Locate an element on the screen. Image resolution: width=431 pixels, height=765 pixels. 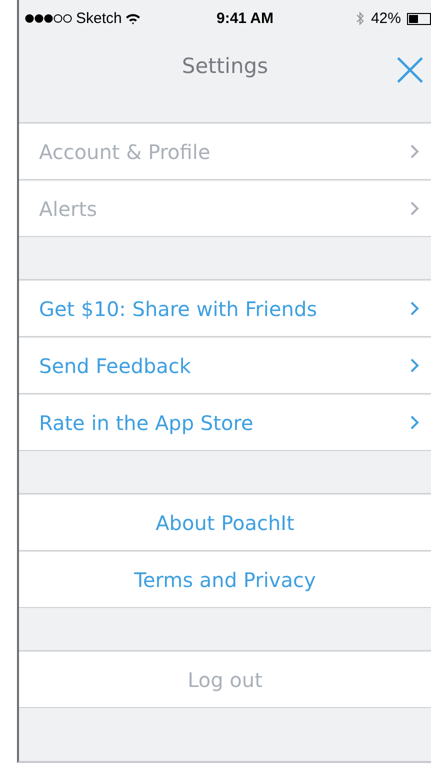
wifi-icon is located at coordinates (132, 18).